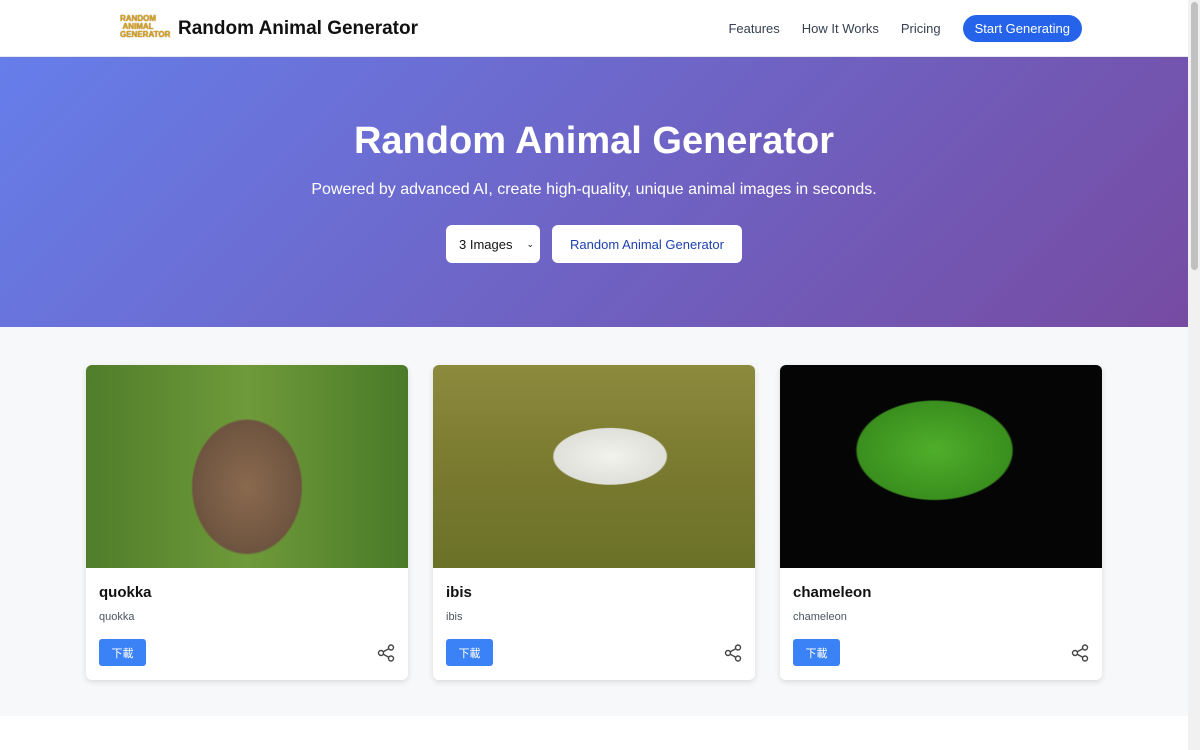  I want to click on generate-button: Random Animal Generator, so click(647, 244).